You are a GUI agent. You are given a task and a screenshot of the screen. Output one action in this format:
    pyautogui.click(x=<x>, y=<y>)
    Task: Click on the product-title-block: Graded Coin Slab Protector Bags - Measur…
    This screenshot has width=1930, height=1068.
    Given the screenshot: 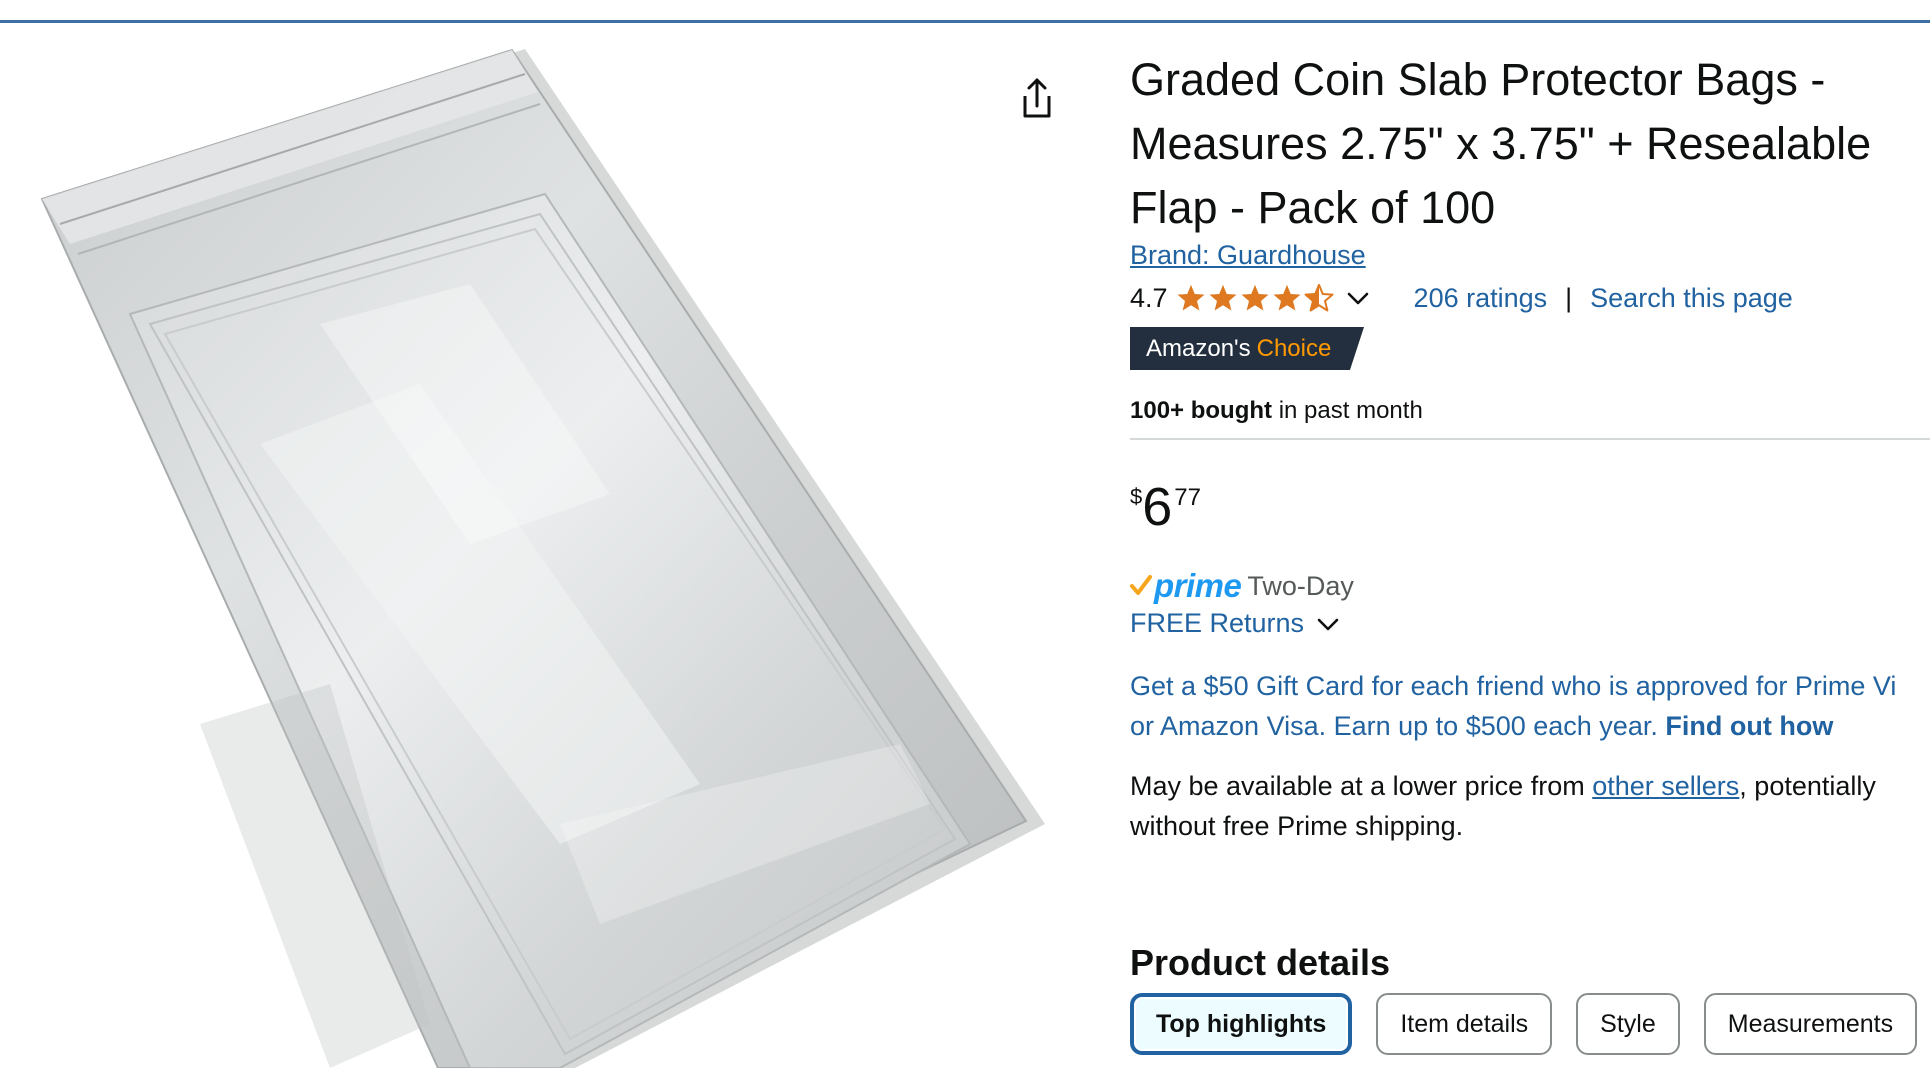 What is the action you would take?
    pyautogui.click(x=1530, y=144)
    